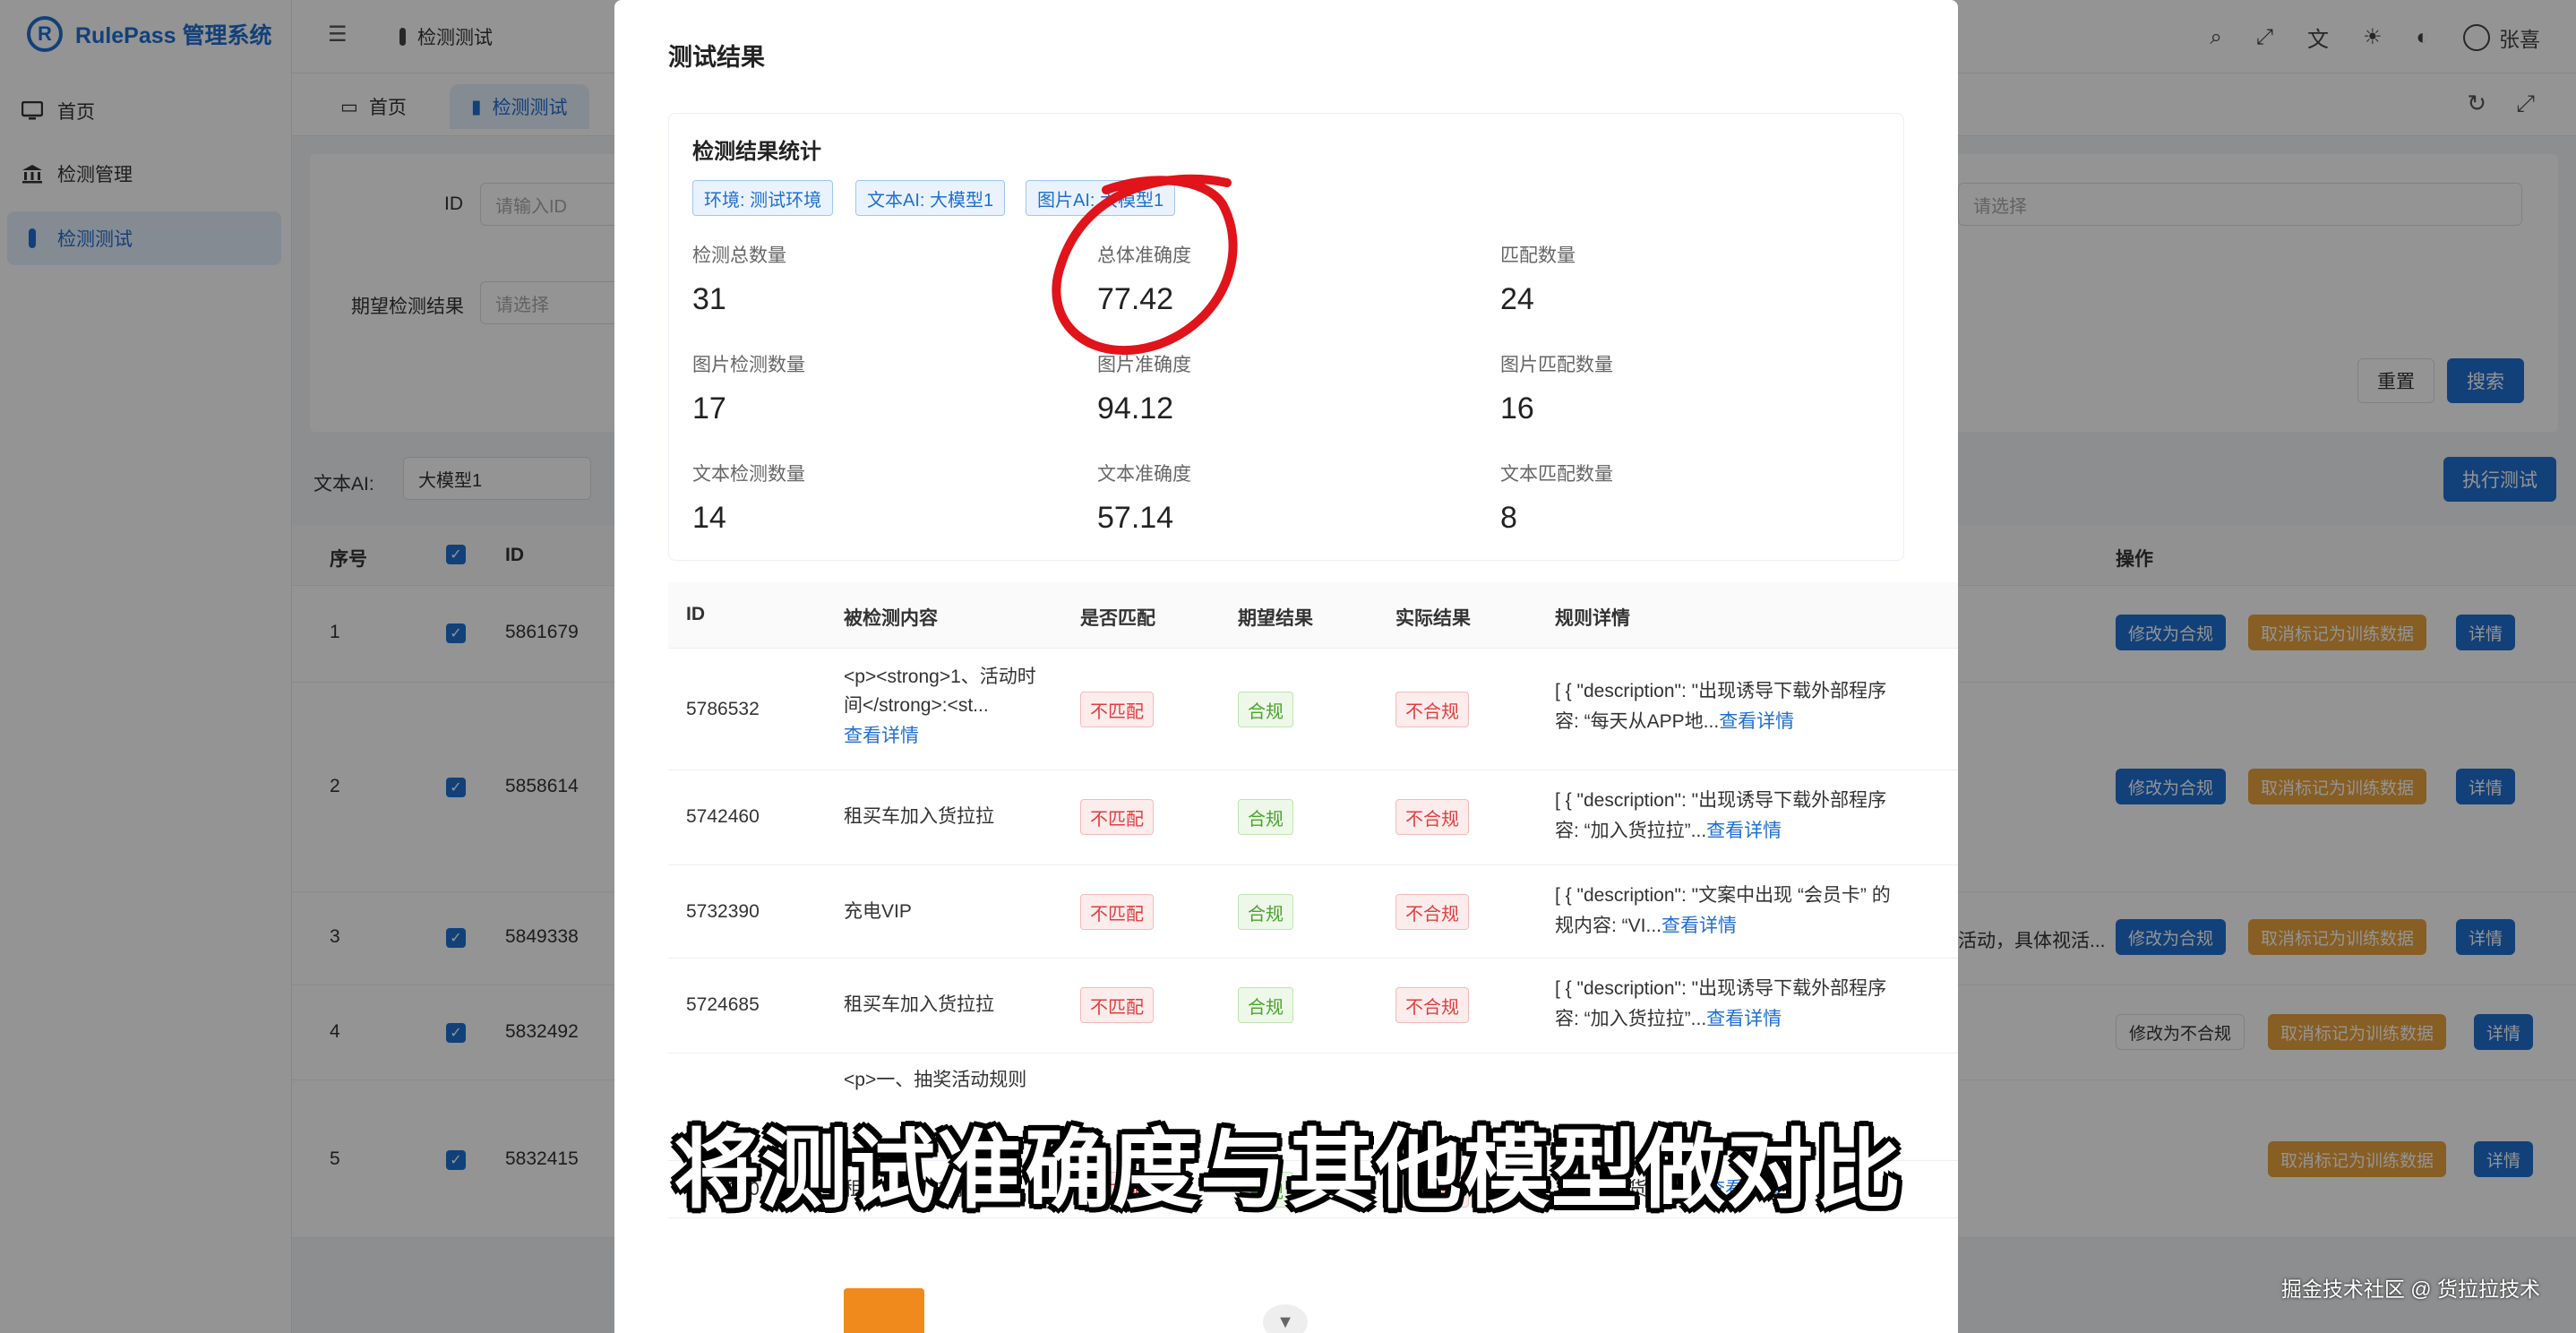  I want to click on stat-value: 14, so click(709, 518).